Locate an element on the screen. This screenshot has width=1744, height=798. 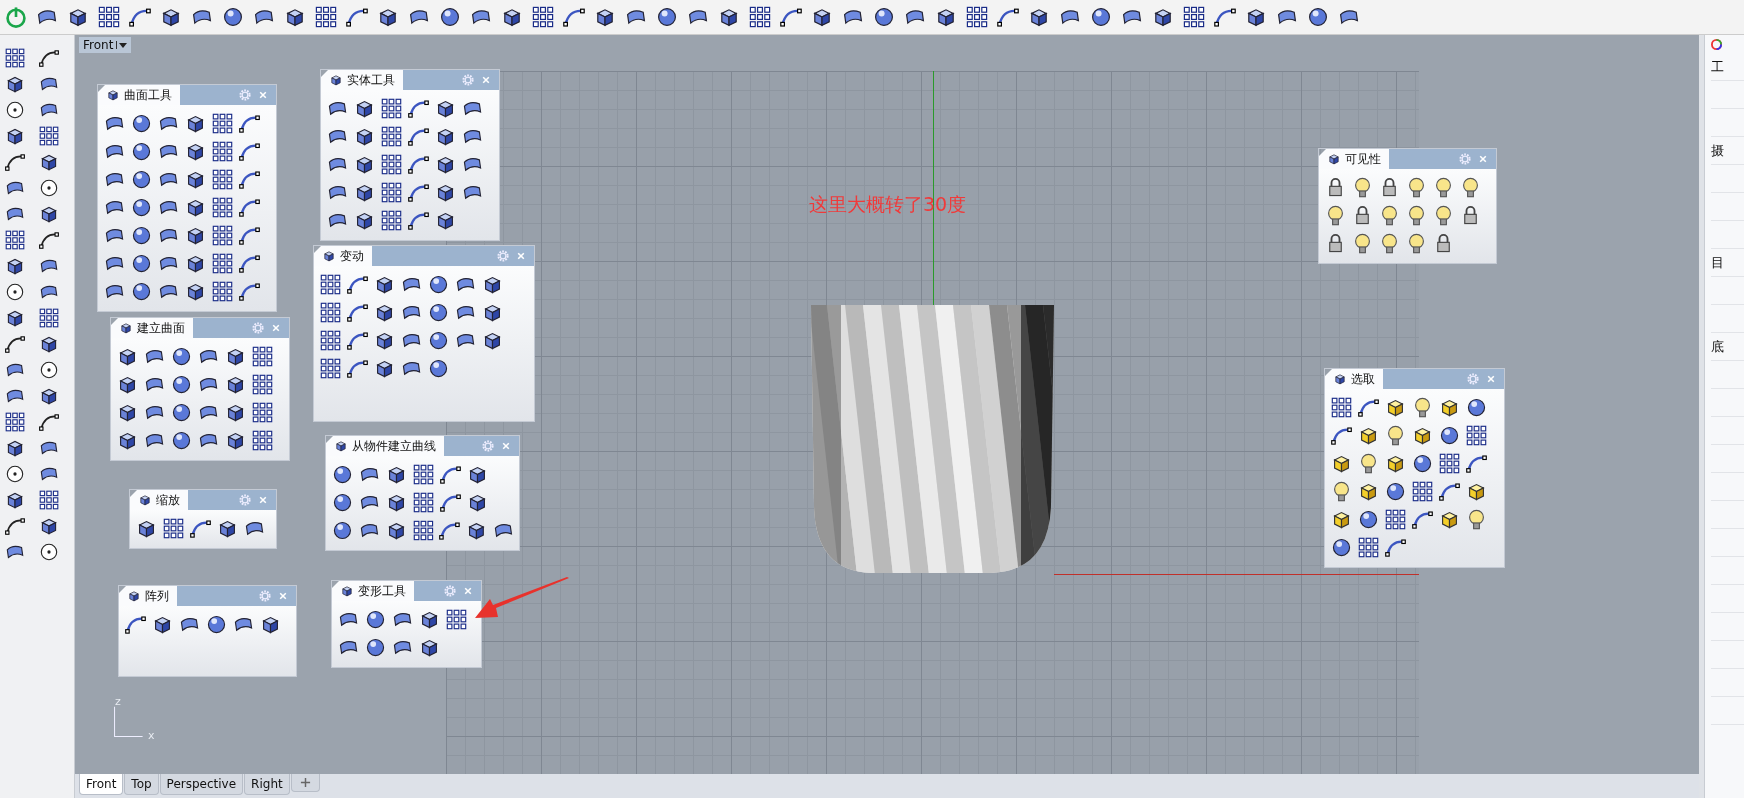
axis-indicator-icon is located at coordinates (129, 722).